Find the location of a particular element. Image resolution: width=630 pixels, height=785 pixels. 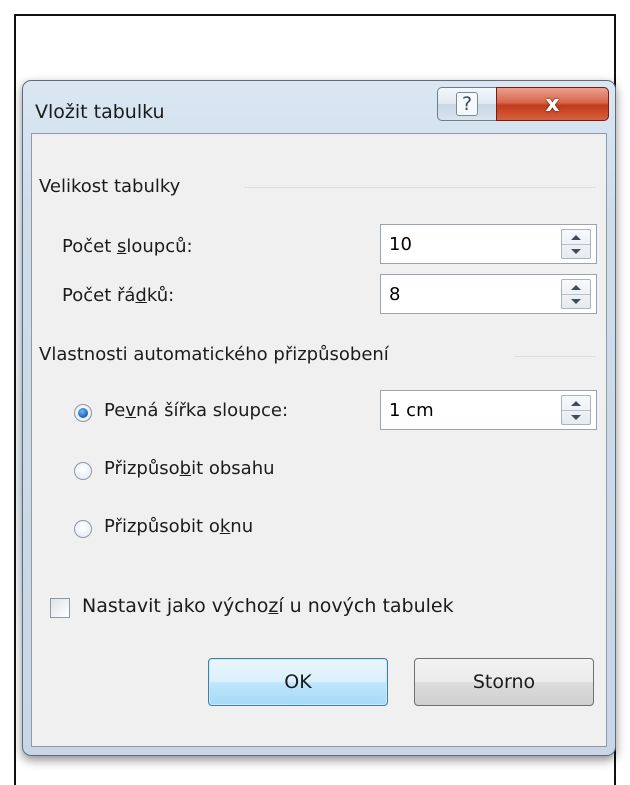

close-button: x is located at coordinates (552, 104).